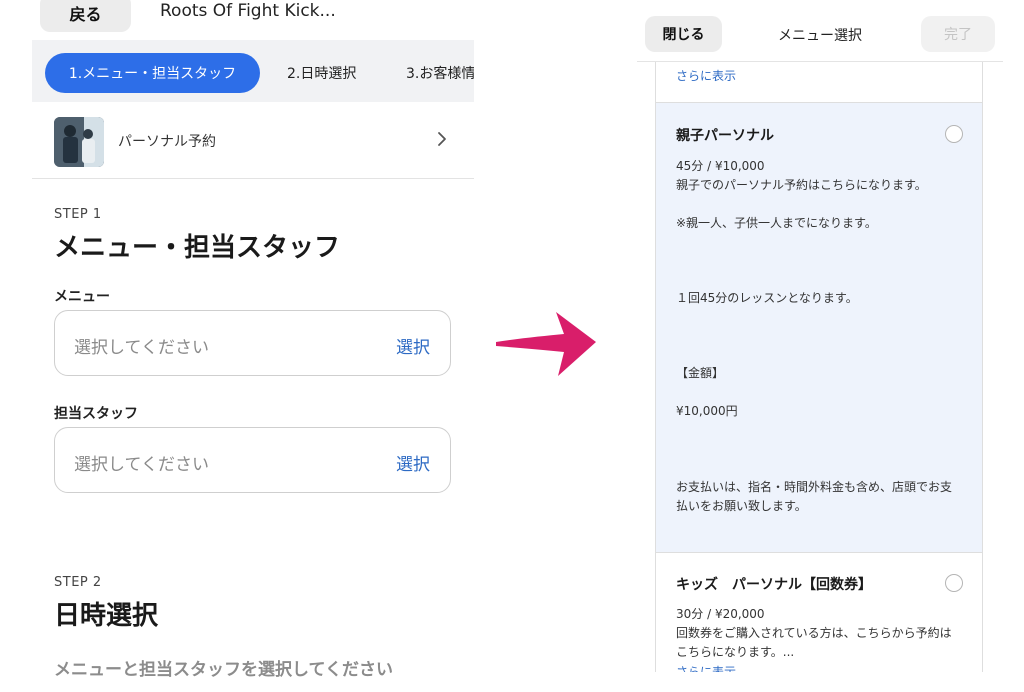  Describe the element at coordinates (79, 142) in the screenshot. I see `plan-thumbnail` at that location.